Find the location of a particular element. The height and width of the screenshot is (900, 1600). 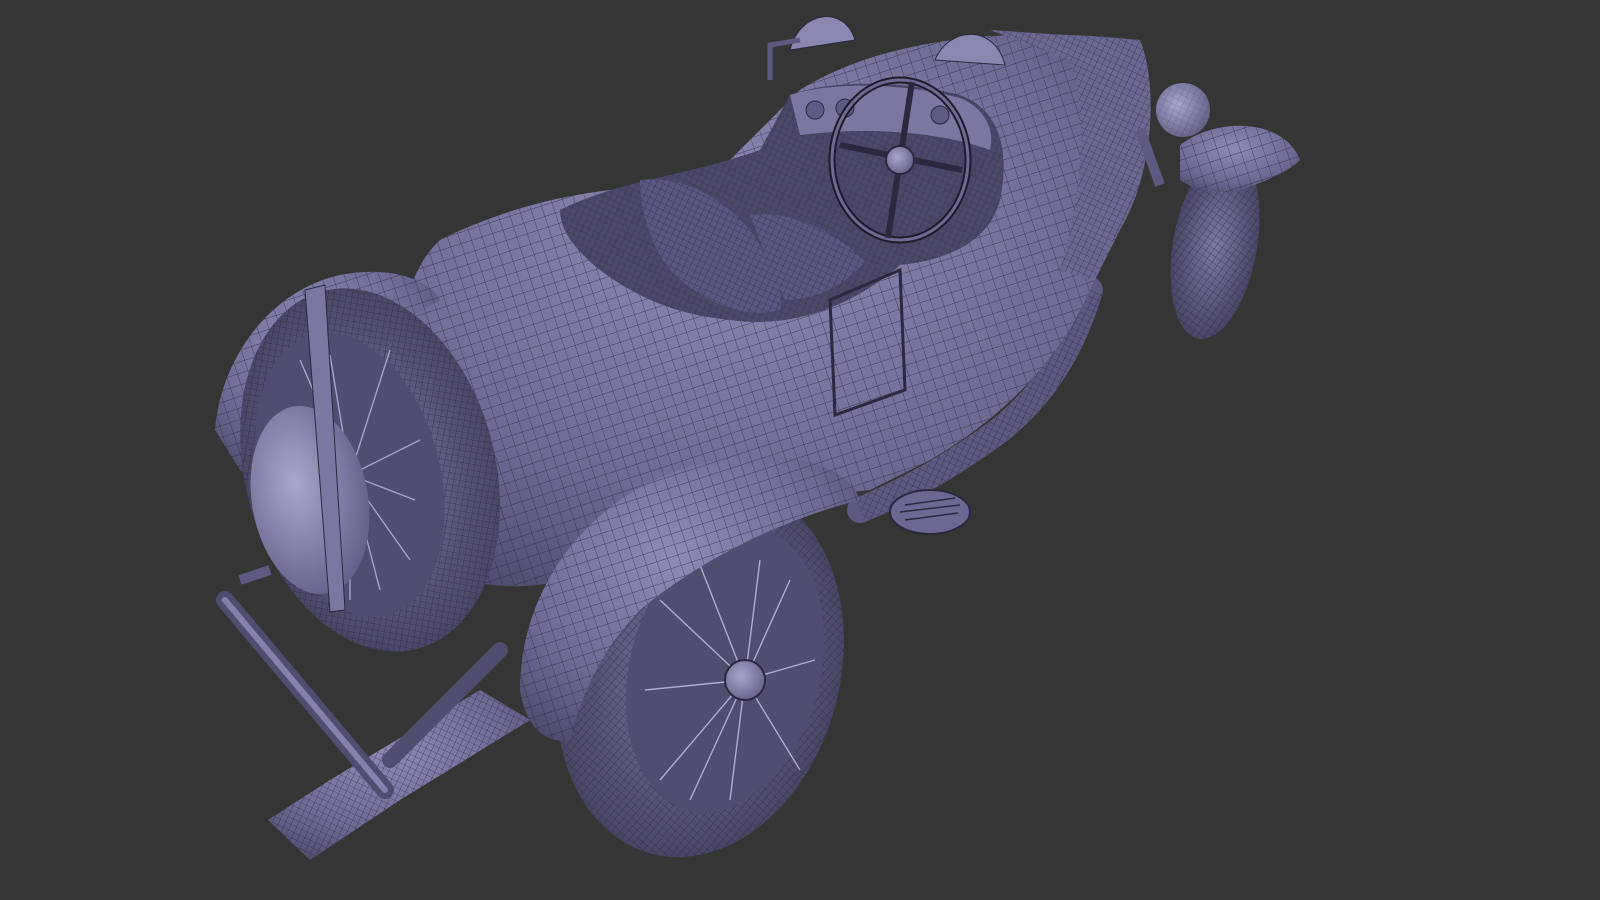

front-wheel is located at coordinates (1235, 232).